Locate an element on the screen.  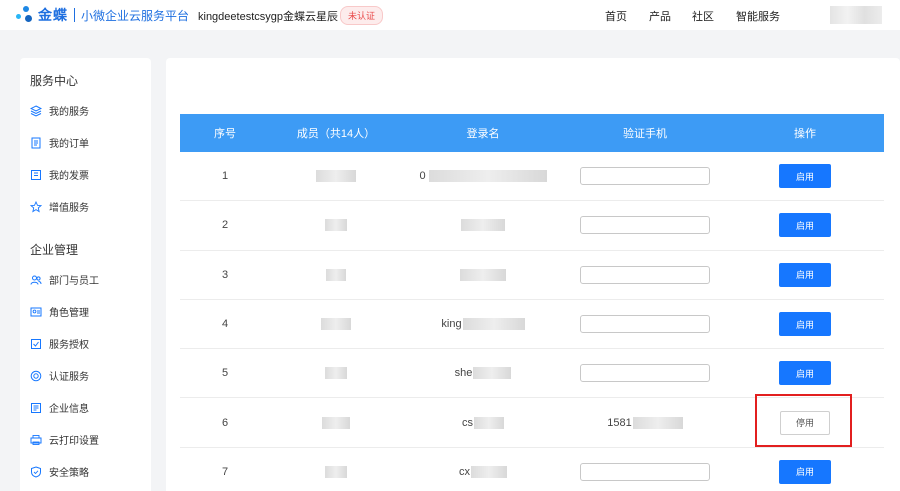
company-info-icon is located at coordinates (36, 408).